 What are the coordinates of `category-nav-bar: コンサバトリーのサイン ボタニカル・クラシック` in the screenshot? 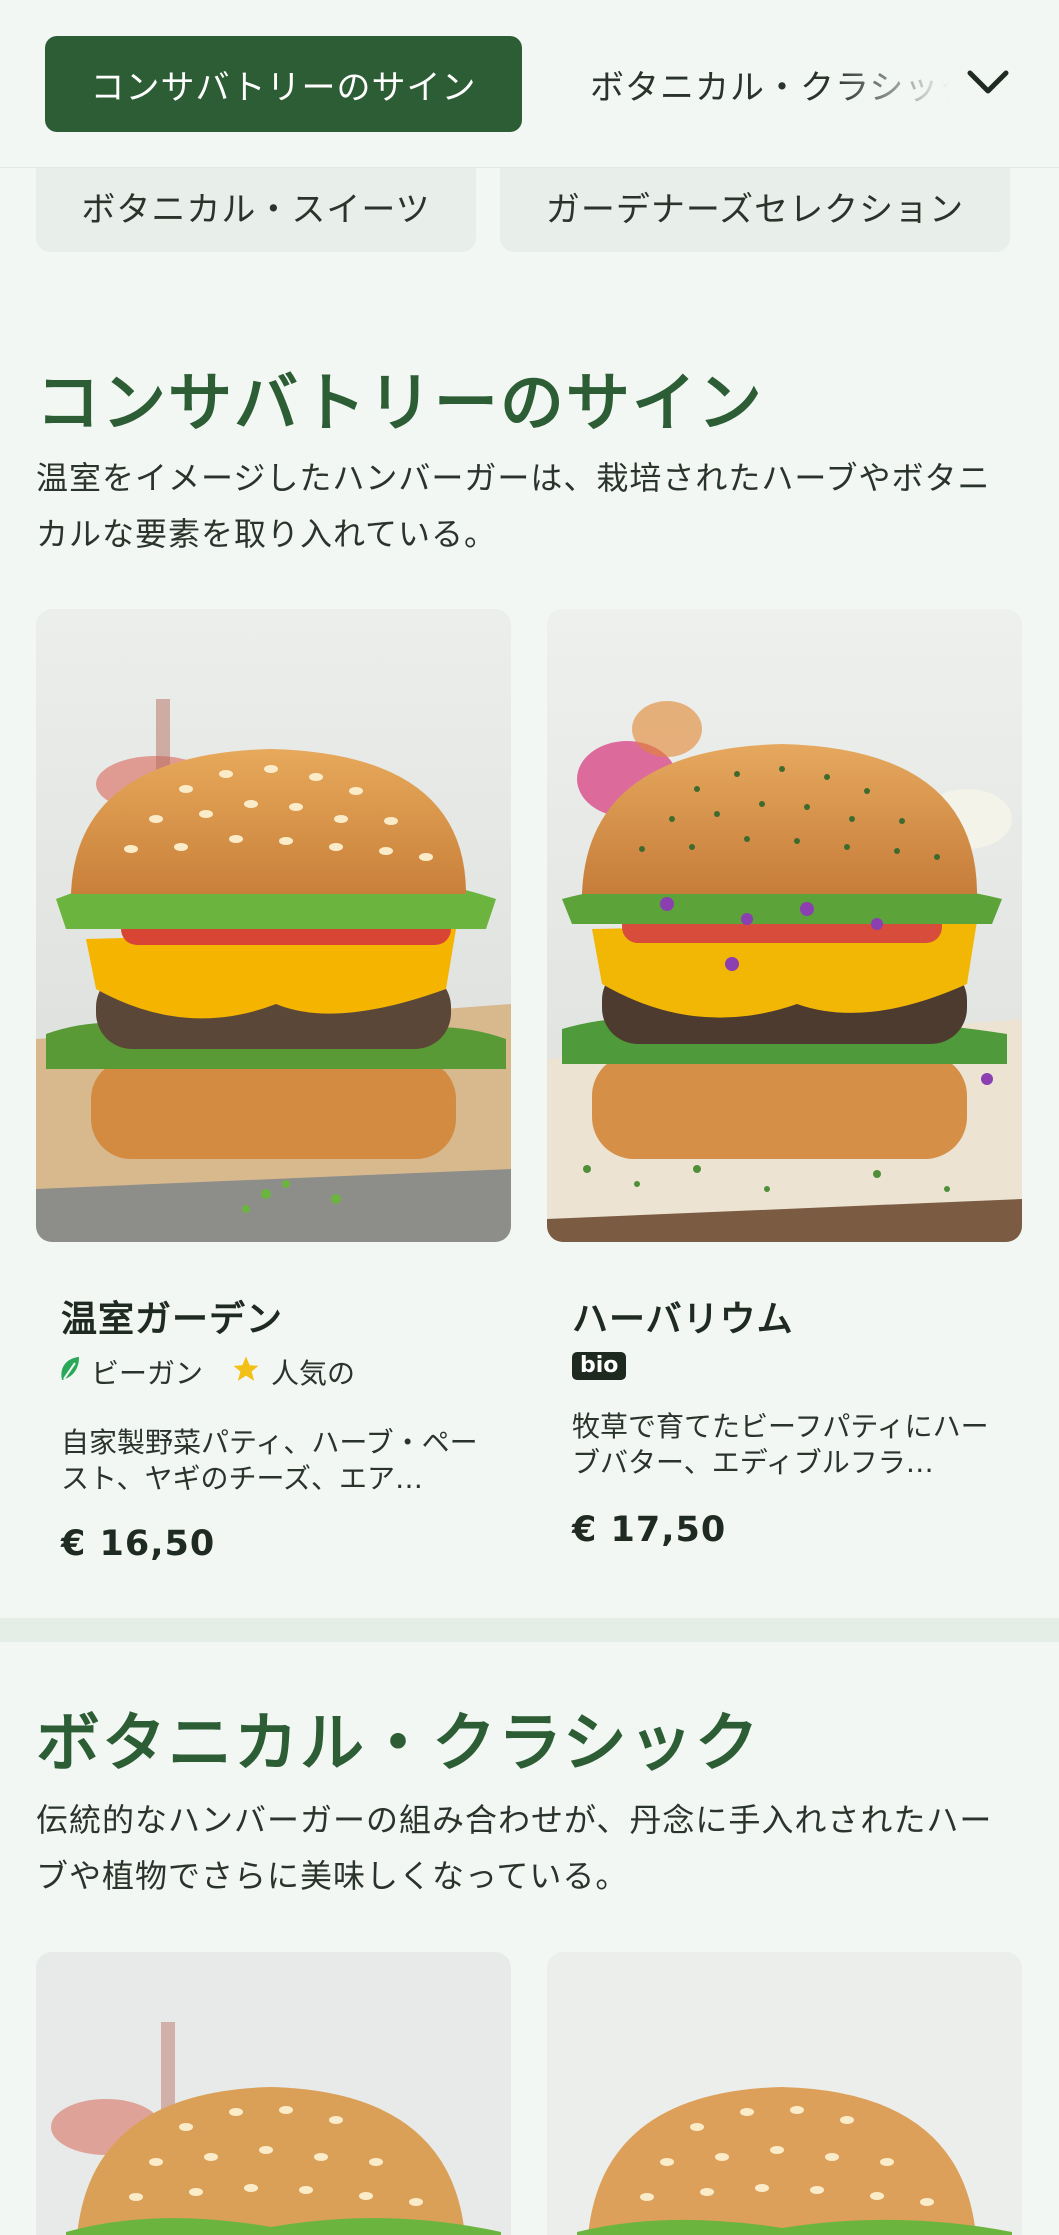 It's located at (529, 84).